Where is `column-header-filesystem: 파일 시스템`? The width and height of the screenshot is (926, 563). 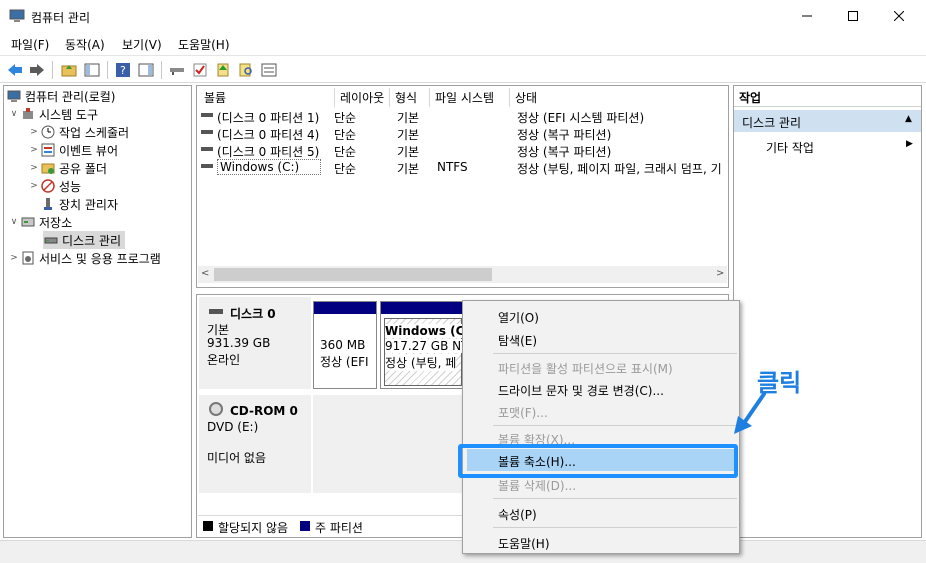
column-header-filesystem: 파일 시스템 is located at coordinates (470, 97).